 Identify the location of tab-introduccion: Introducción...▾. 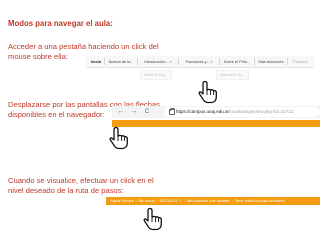
(158, 61).